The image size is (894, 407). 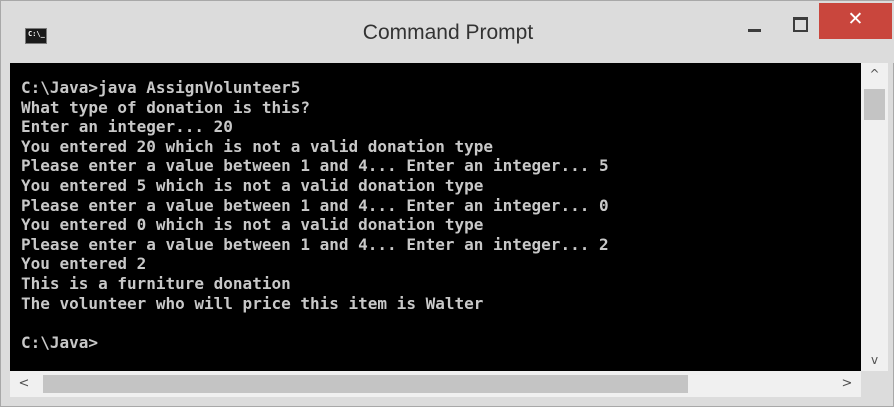 What do you see at coordinates (874, 74) in the screenshot?
I see `scroll-up-arrow-icon: ^` at bounding box center [874, 74].